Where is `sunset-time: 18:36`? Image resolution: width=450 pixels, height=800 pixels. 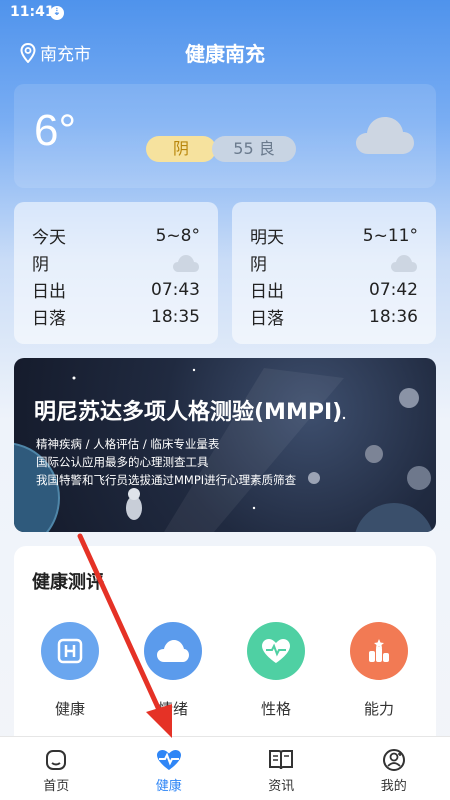 sunset-time: 18:36 is located at coordinates (393, 316).